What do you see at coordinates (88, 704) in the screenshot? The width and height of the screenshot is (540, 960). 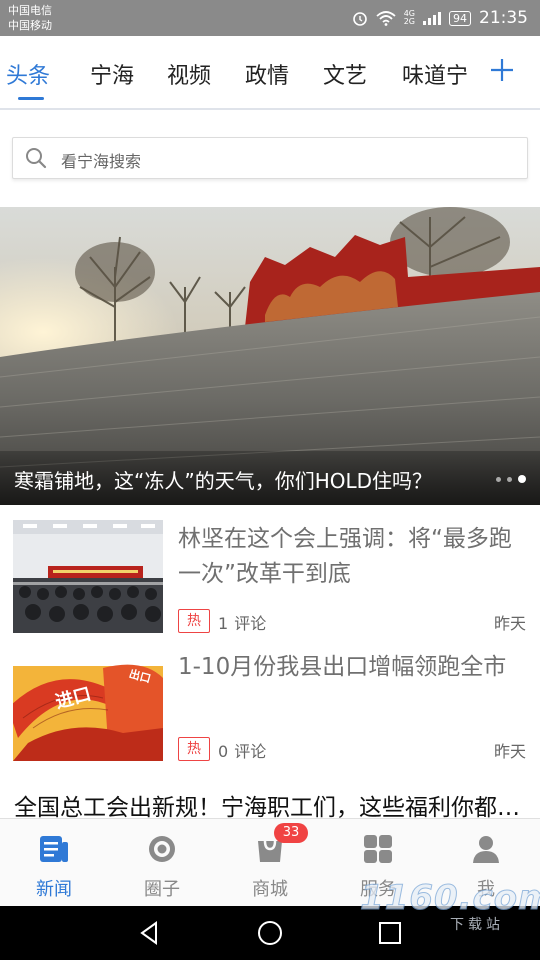 I see `news-thumbnail: 进口 出口` at bounding box center [88, 704].